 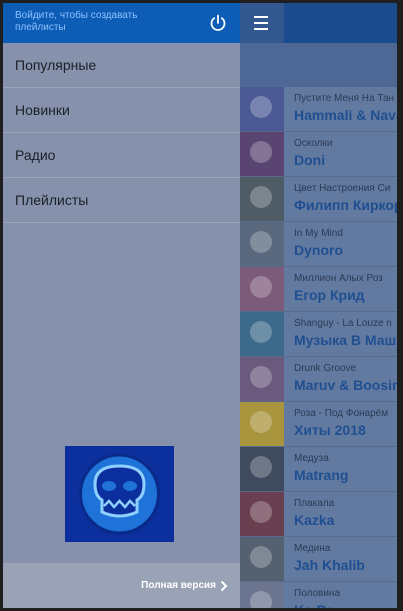 What do you see at coordinates (311, 458) in the screenshot?
I see `track-title: Медуза` at bounding box center [311, 458].